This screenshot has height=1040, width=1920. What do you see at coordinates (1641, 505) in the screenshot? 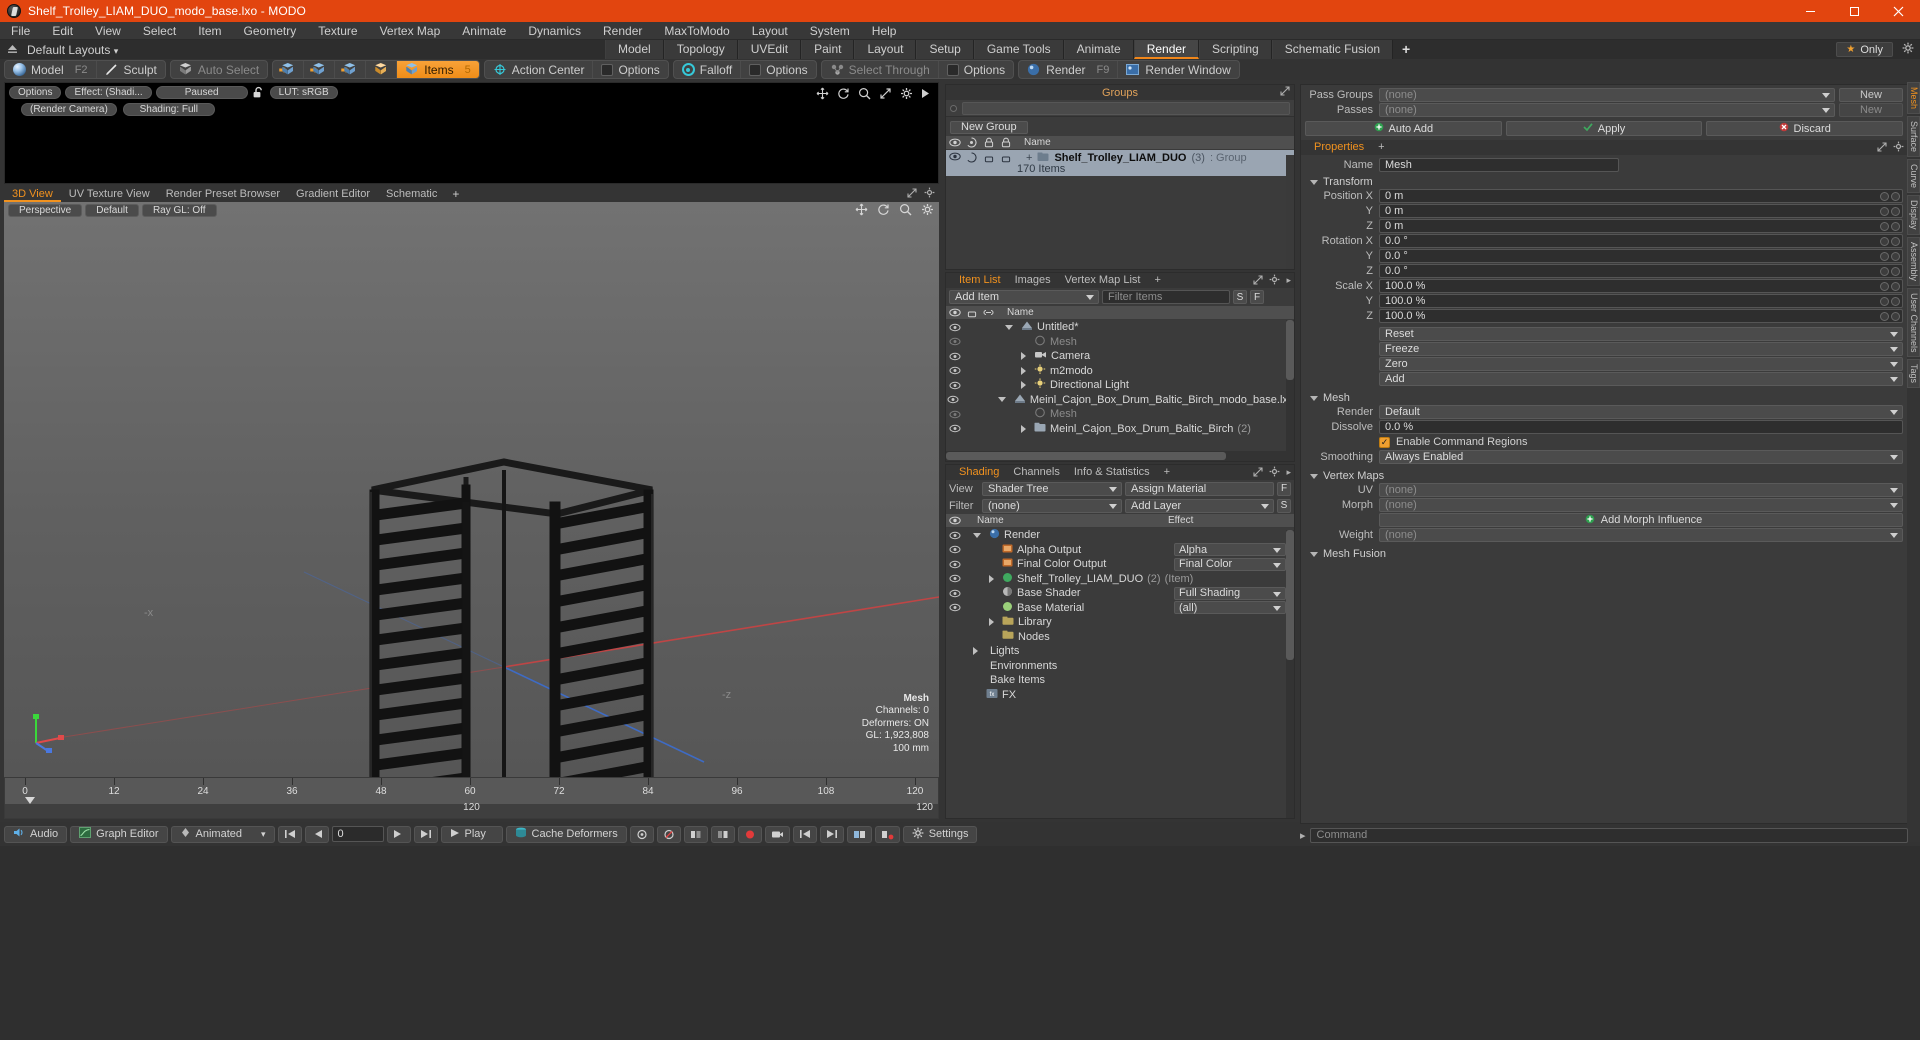
I see `morph-dropdown: (none)` at bounding box center [1641, 505].